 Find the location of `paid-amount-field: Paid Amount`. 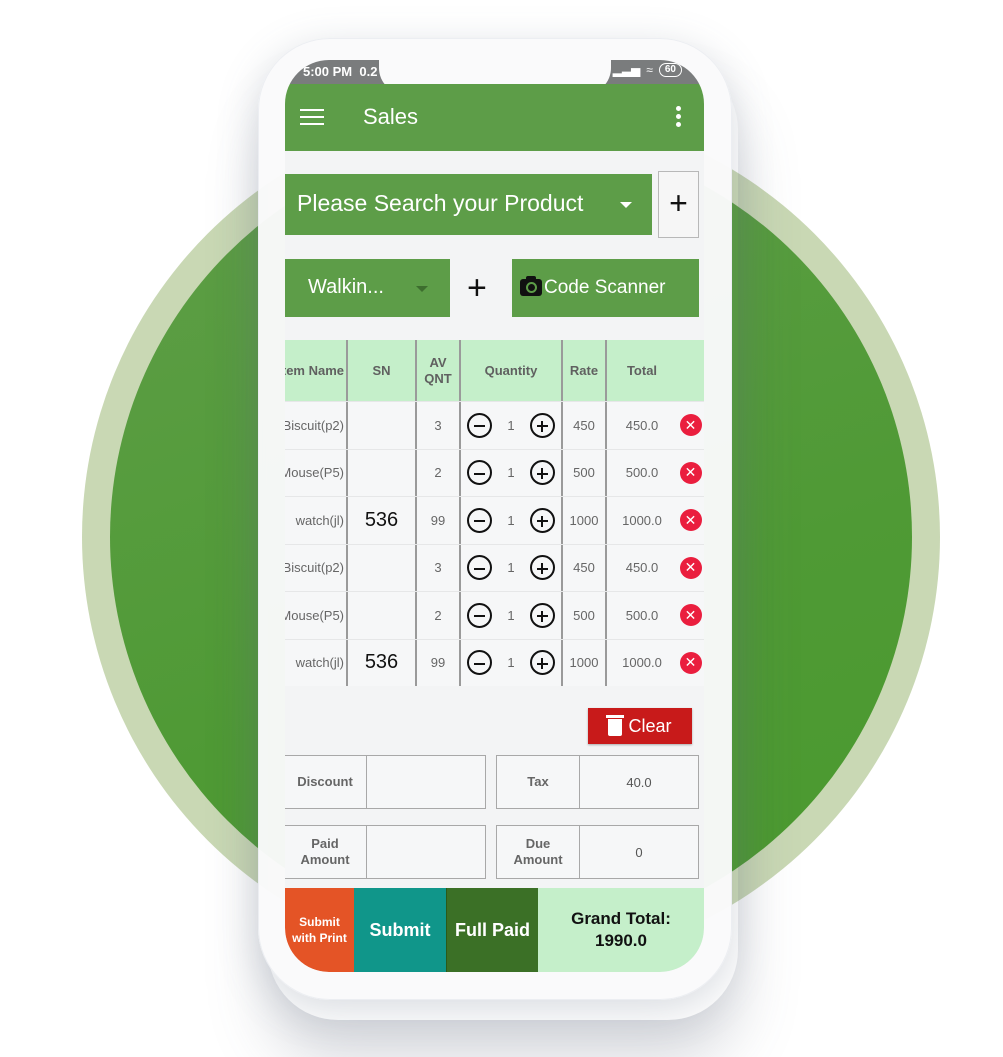

paid-amount-field: Paid Amount is located at coordinates (385, 852).